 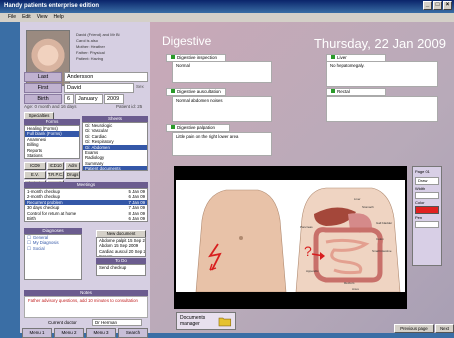 What do you see at coordinates (427, 181) in the screenshot?
I see `tool-draw: Draw` at bounding box center [427, 181].